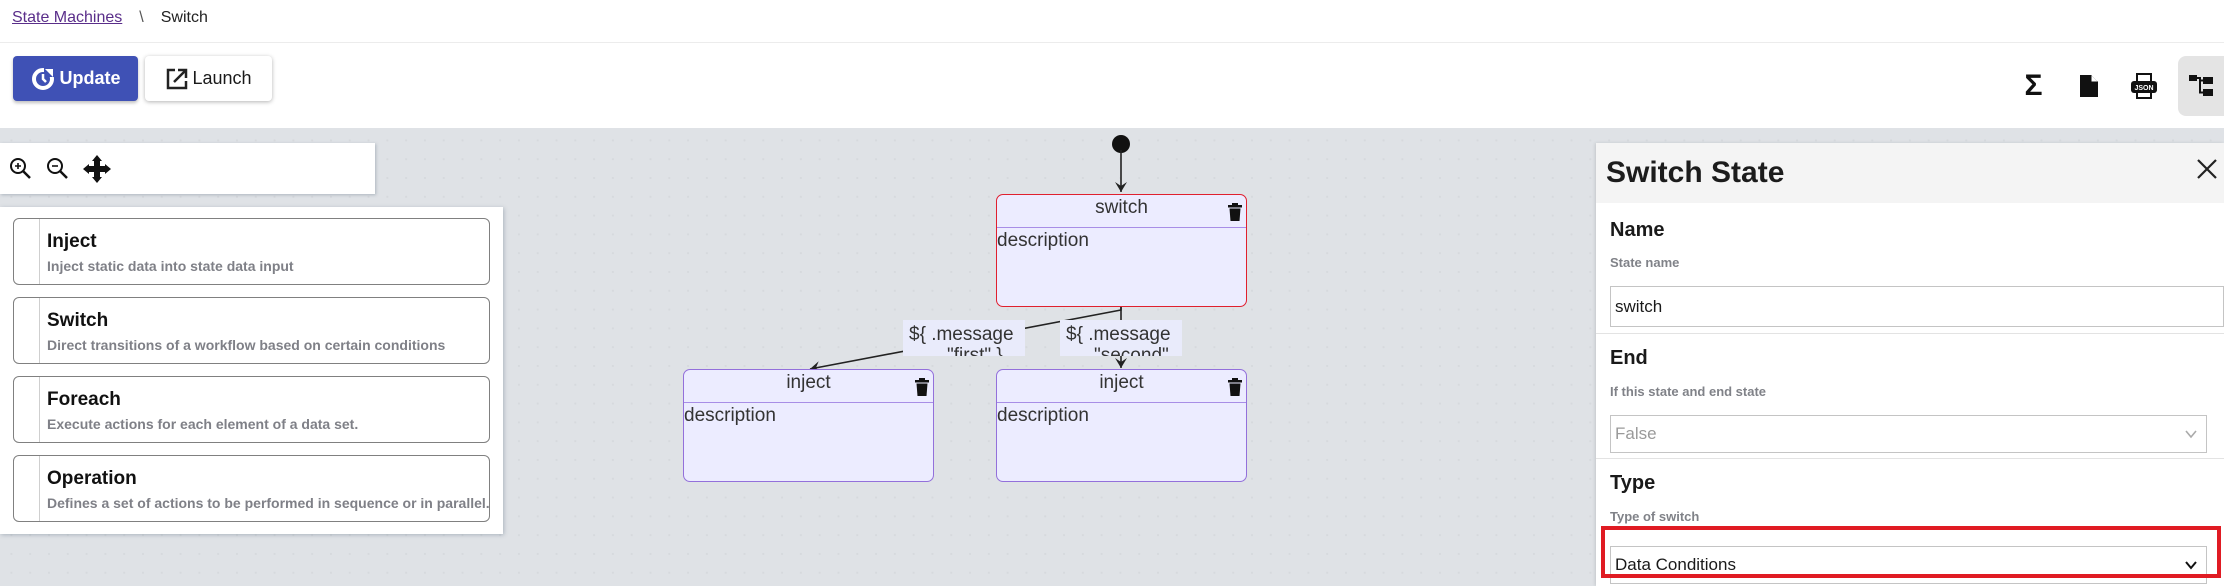  Describe the element at coordinates (808, 425) in the screenshot. I see `state-node-inject-1: inject description` at that location.